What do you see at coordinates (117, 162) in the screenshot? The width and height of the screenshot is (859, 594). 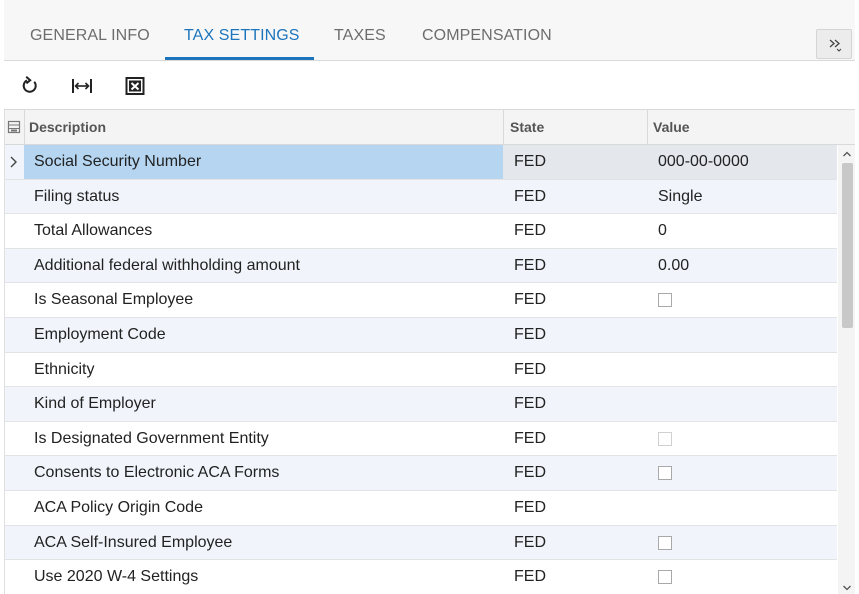 I see `cell-description: Social Security Number` at bounding box center [117, 162].